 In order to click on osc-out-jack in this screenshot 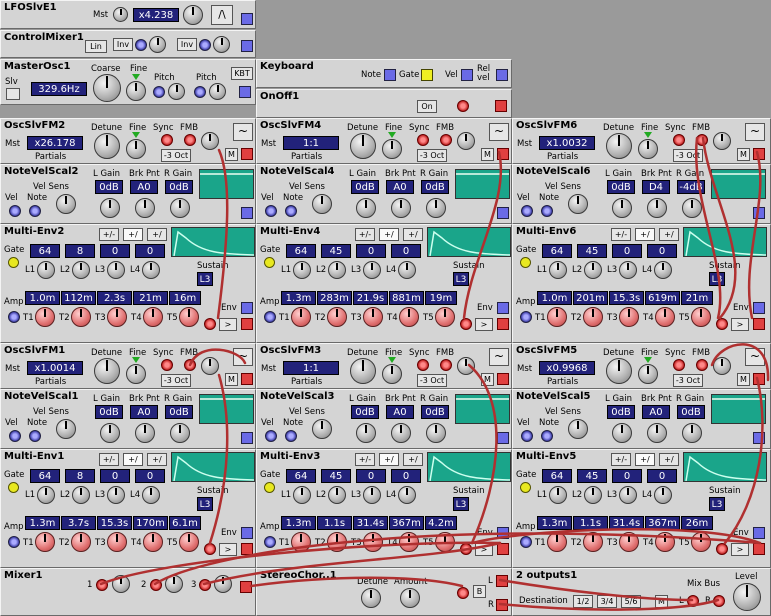, I will do `click(759, 154)`.